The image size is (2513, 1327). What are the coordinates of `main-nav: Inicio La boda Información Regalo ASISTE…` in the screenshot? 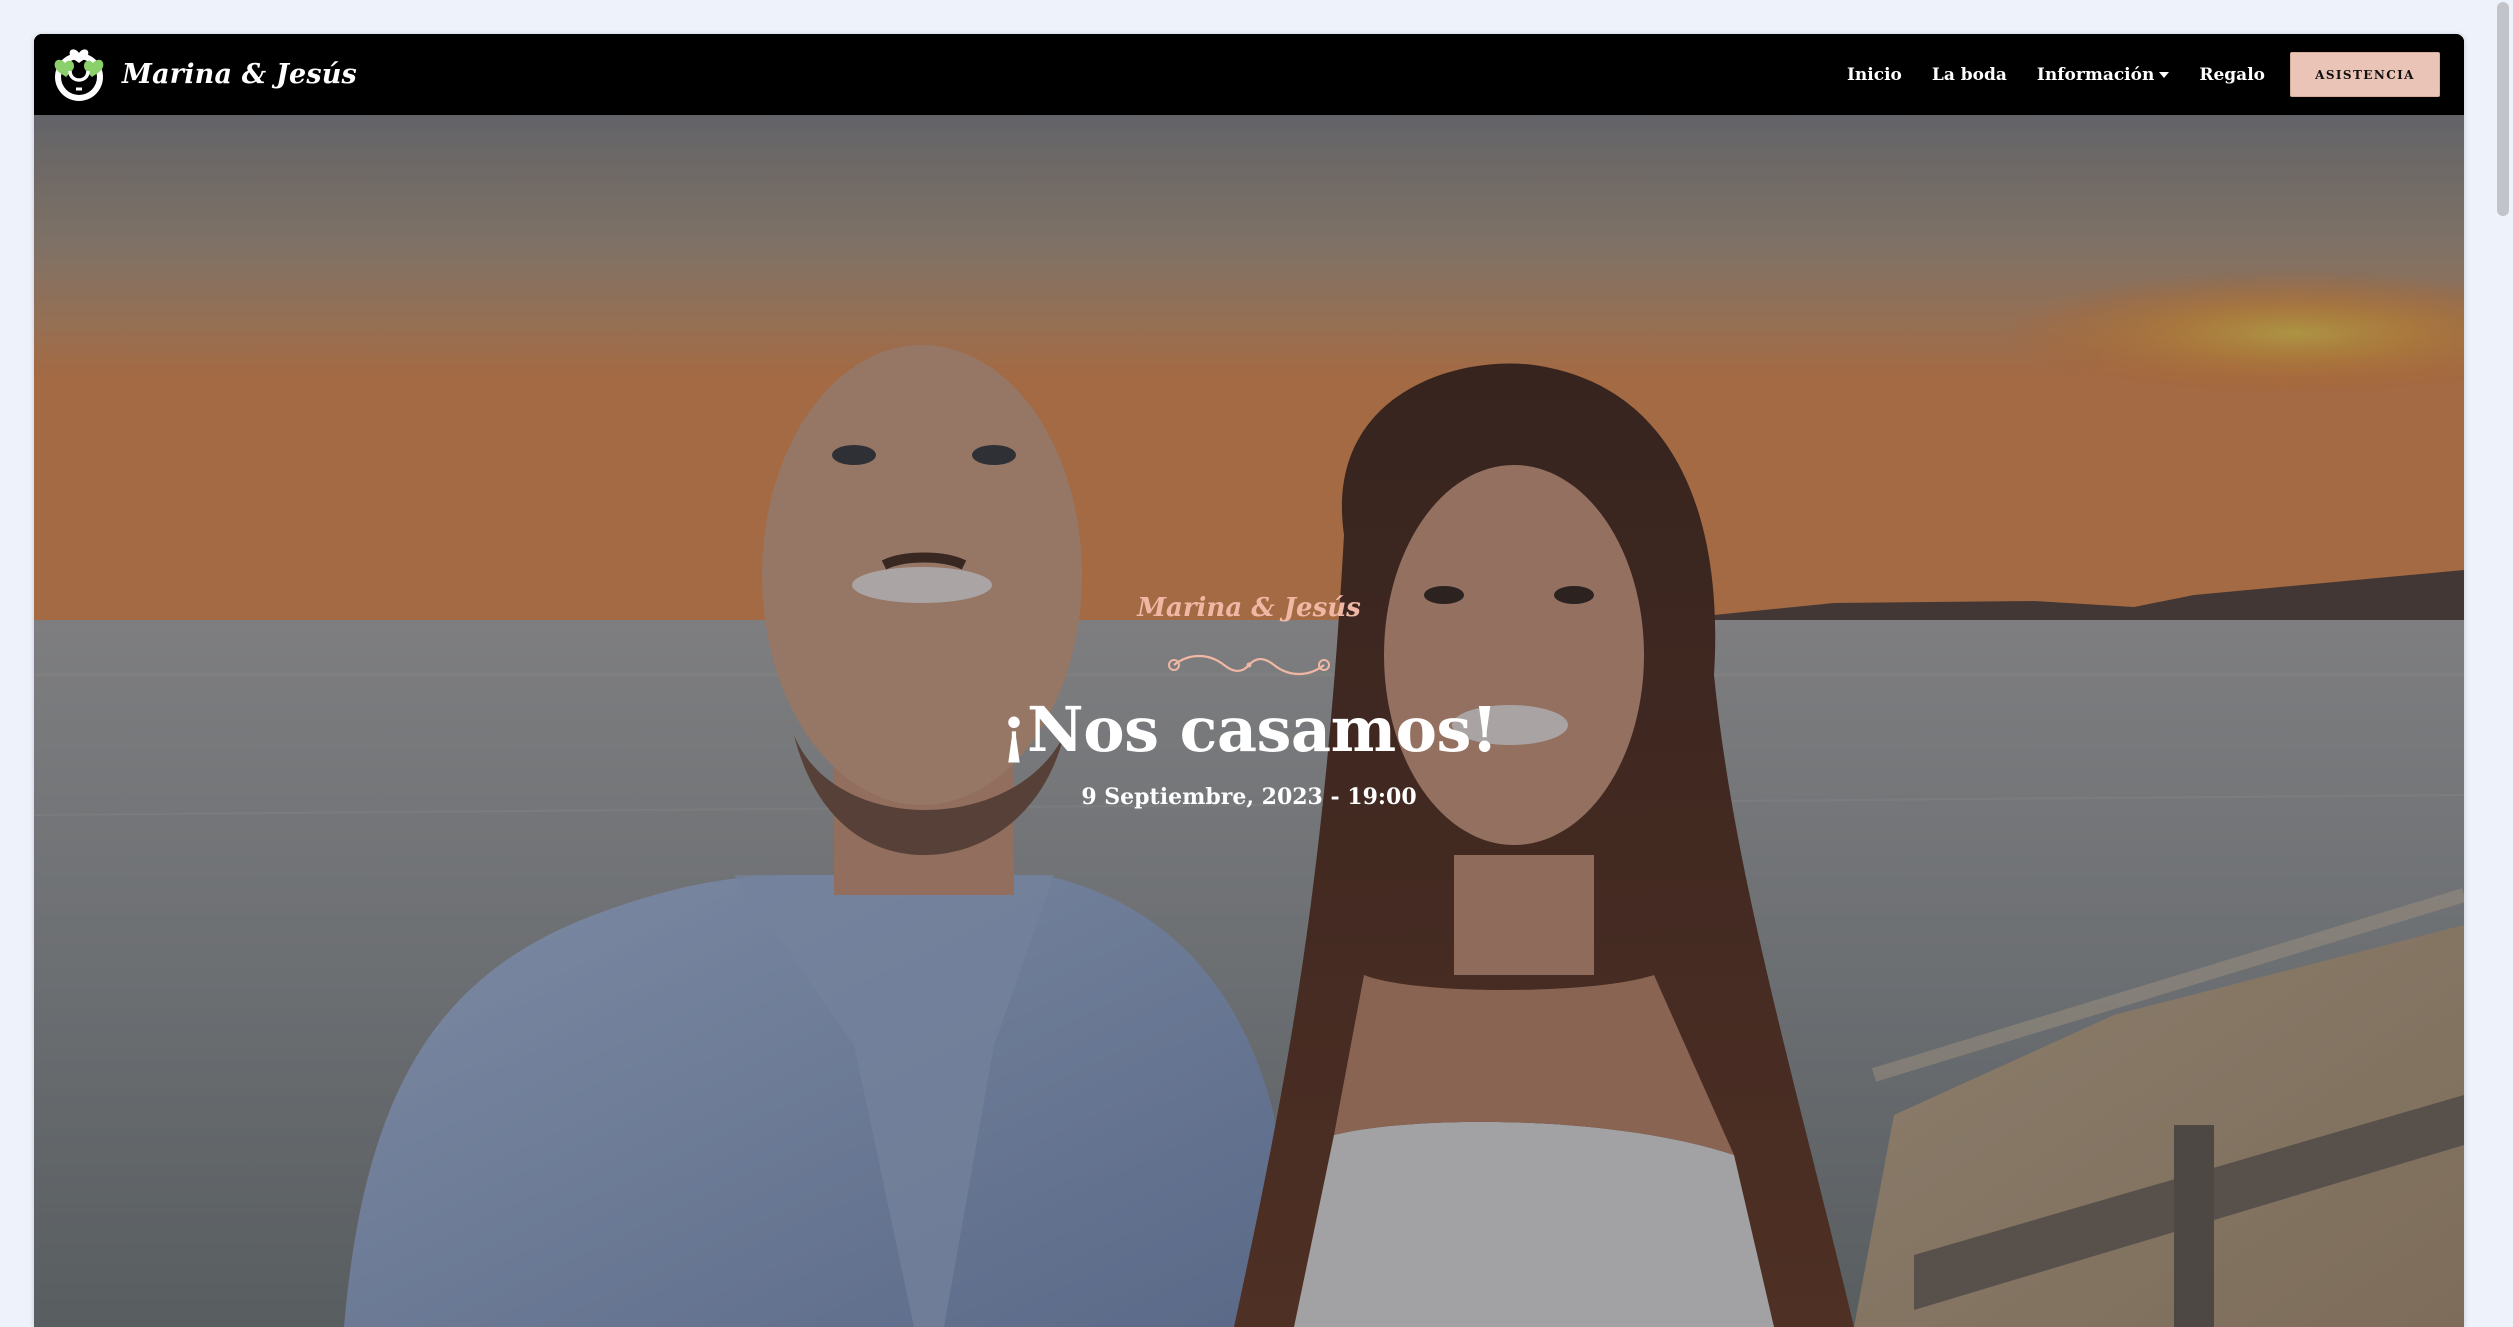 It's located at (2148, 74).